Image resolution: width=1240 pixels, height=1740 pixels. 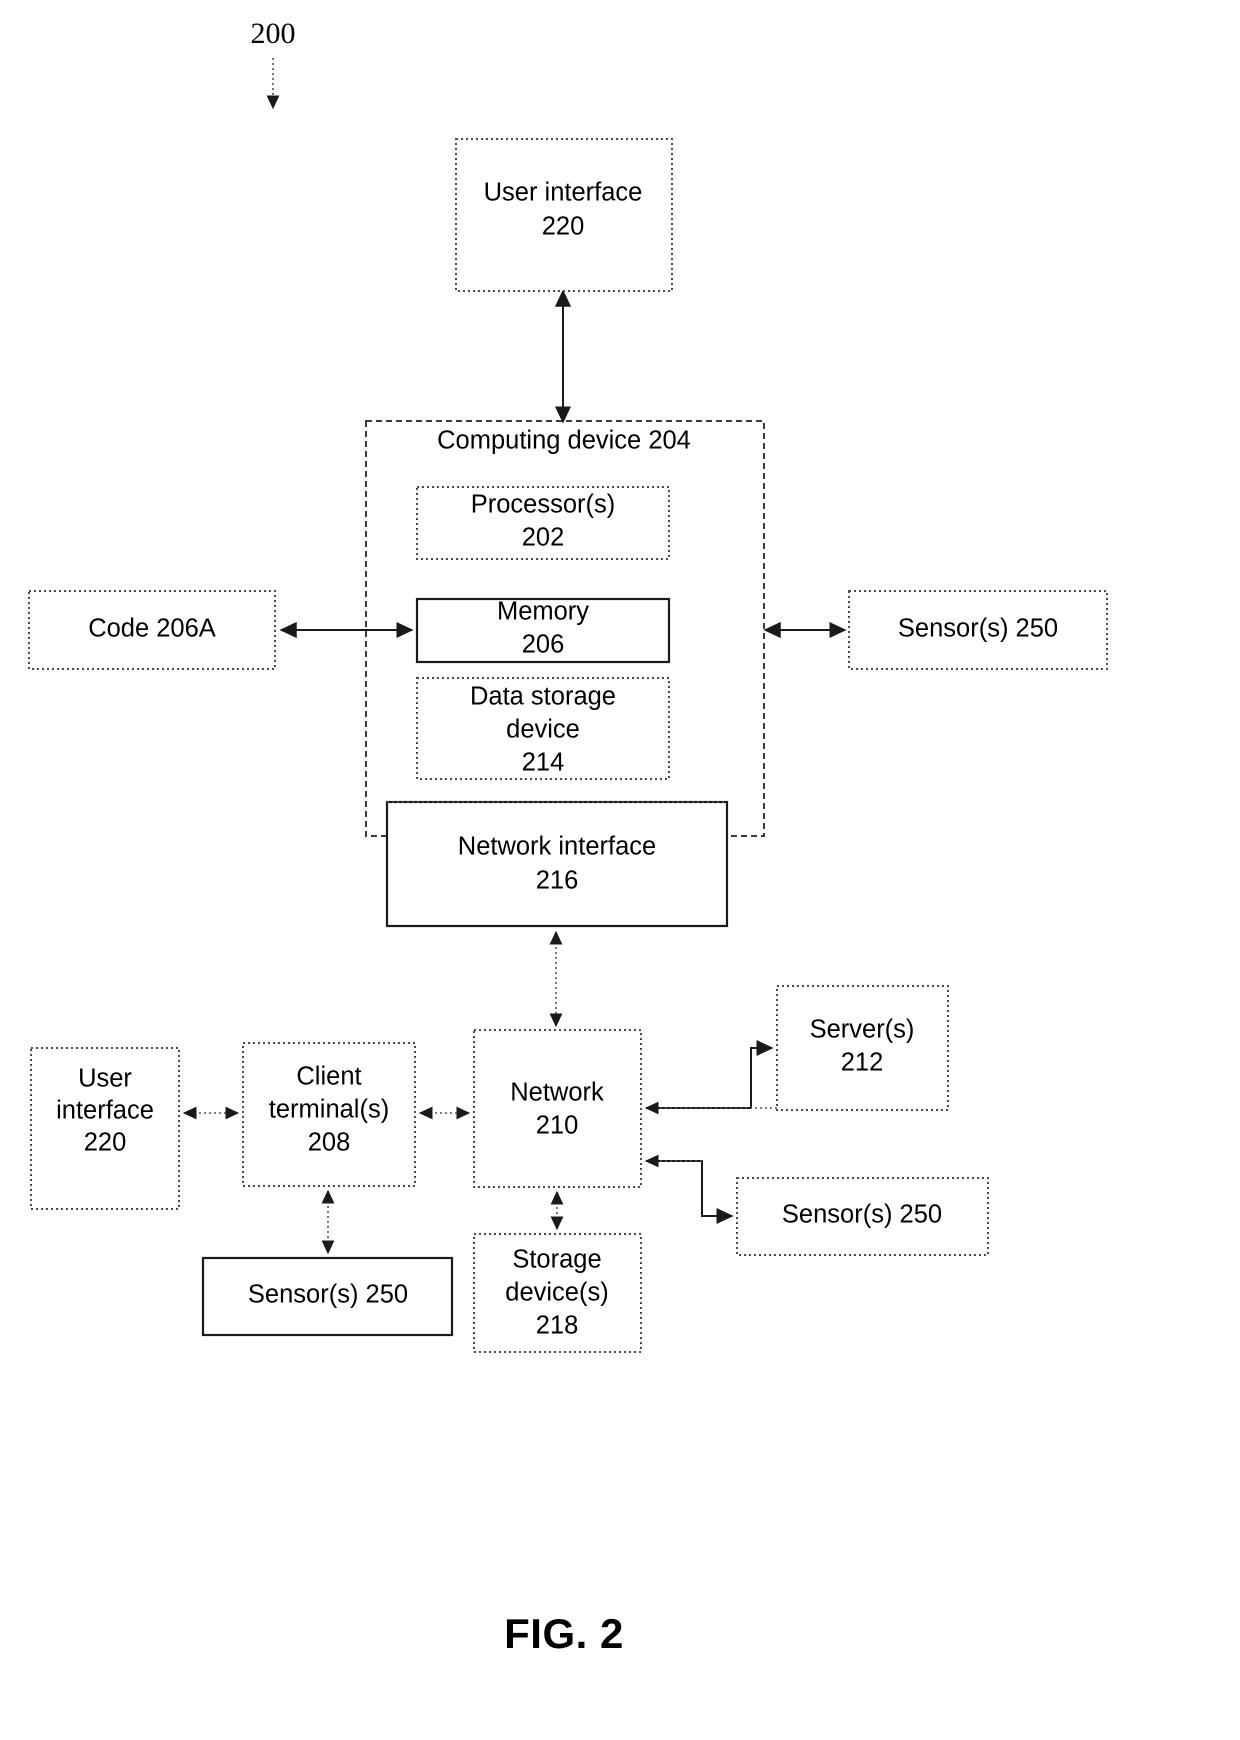 I want to click on label-sensors-250-network: Sensor(s) 250, so click(x=862, y=1215).